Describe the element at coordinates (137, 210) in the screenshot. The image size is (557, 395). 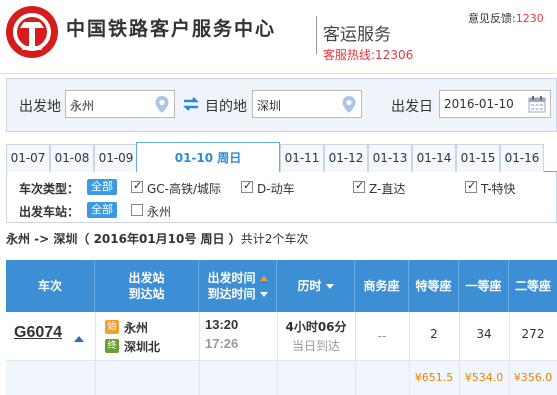
I see `station-yongzhou-checkbox` at that location.